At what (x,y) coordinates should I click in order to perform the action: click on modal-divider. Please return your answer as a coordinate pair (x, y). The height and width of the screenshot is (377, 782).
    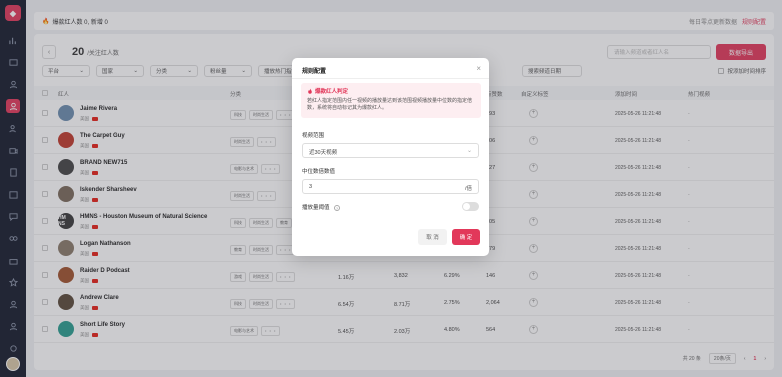
    Looking at the image, I should click on (390, 78).